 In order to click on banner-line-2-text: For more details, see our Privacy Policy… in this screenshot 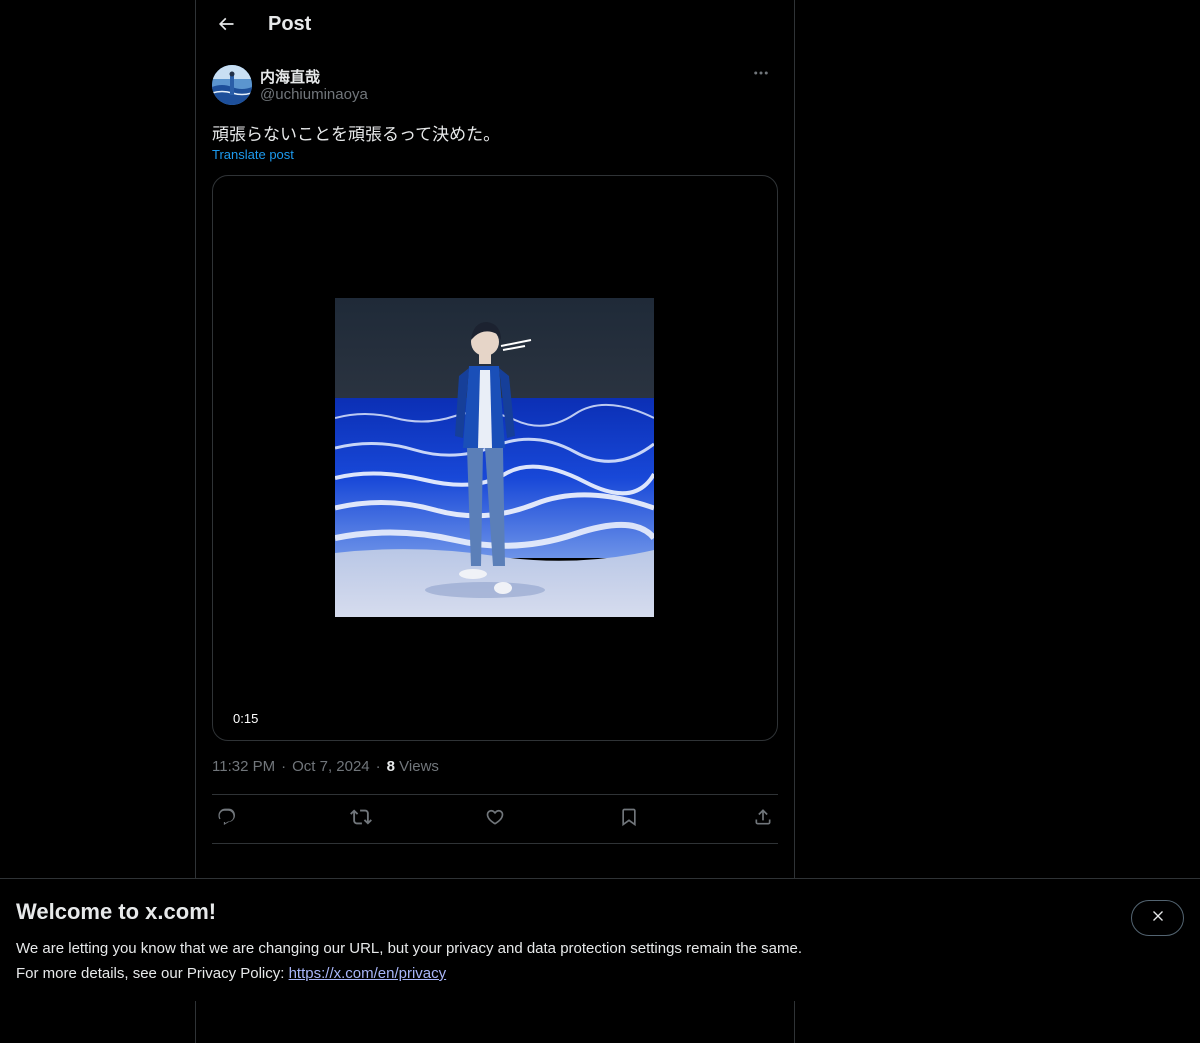, I will do `click(152, 973)`.